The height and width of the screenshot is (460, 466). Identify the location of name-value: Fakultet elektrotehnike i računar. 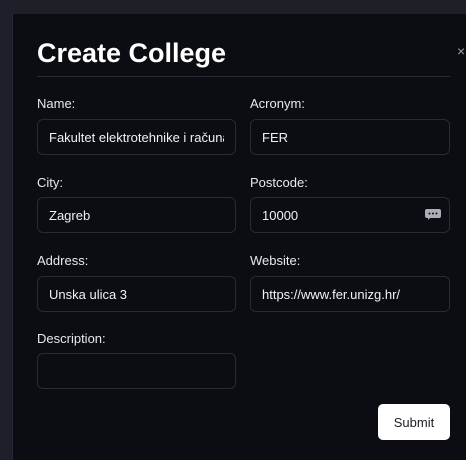
(136, 137).